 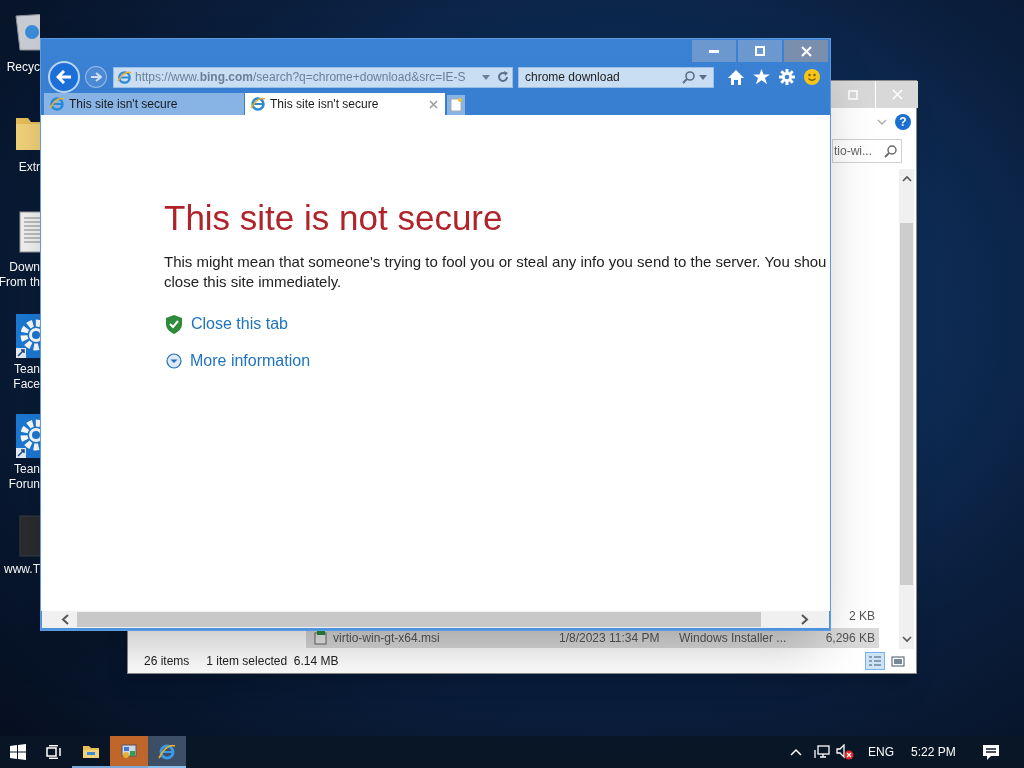 I want to click on installer-icon, so click(x=320, y=638).